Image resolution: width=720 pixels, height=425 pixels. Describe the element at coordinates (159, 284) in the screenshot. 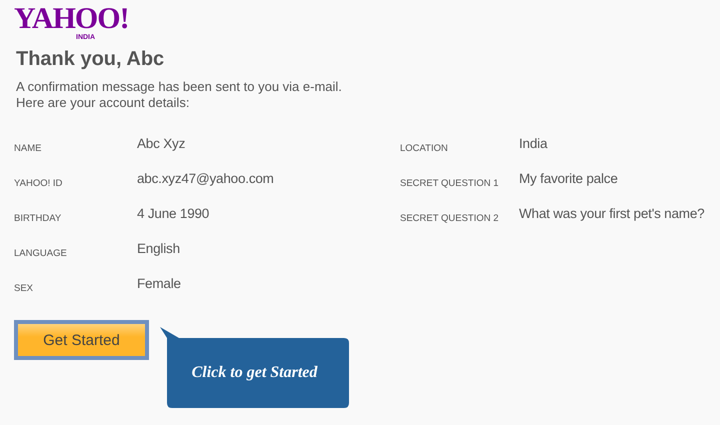

I see `field-value: Female` at that location.